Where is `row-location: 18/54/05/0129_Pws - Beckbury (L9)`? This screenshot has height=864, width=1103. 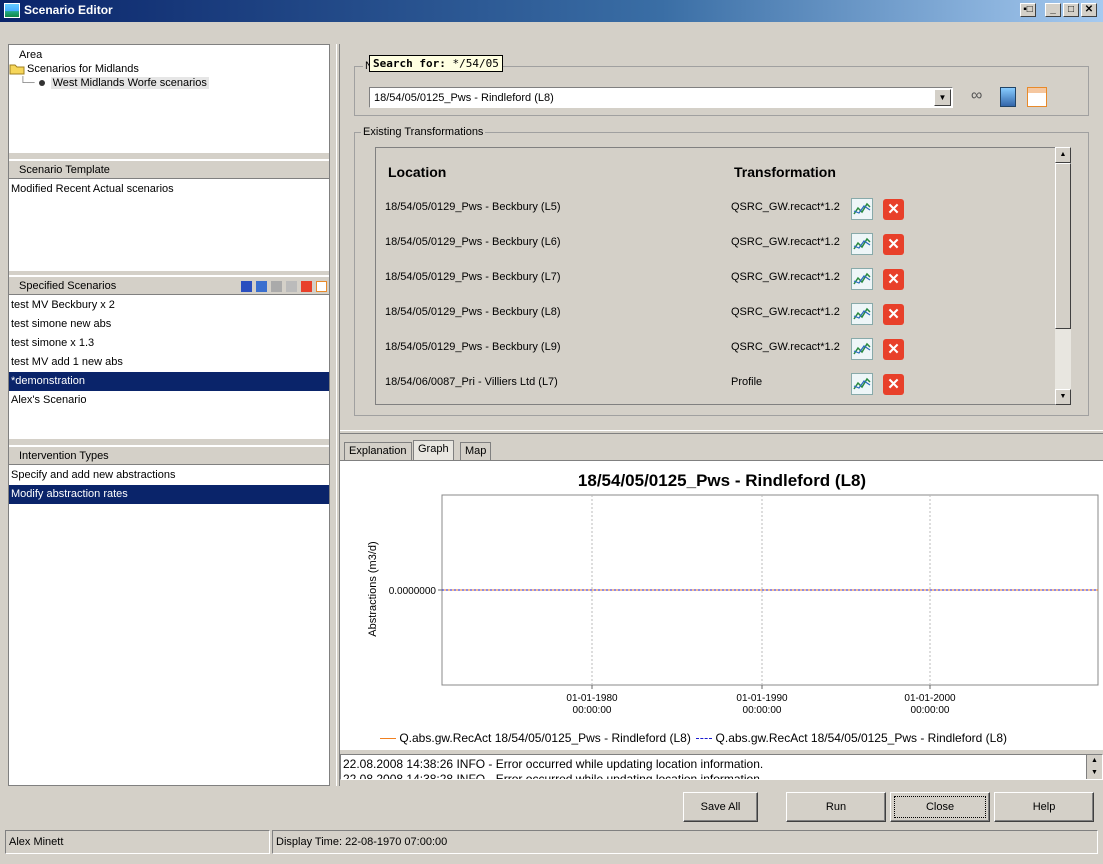
row-location: 18/54/05/0129_Pws - Beckbury (L9) is located at coordinates (473, 347).